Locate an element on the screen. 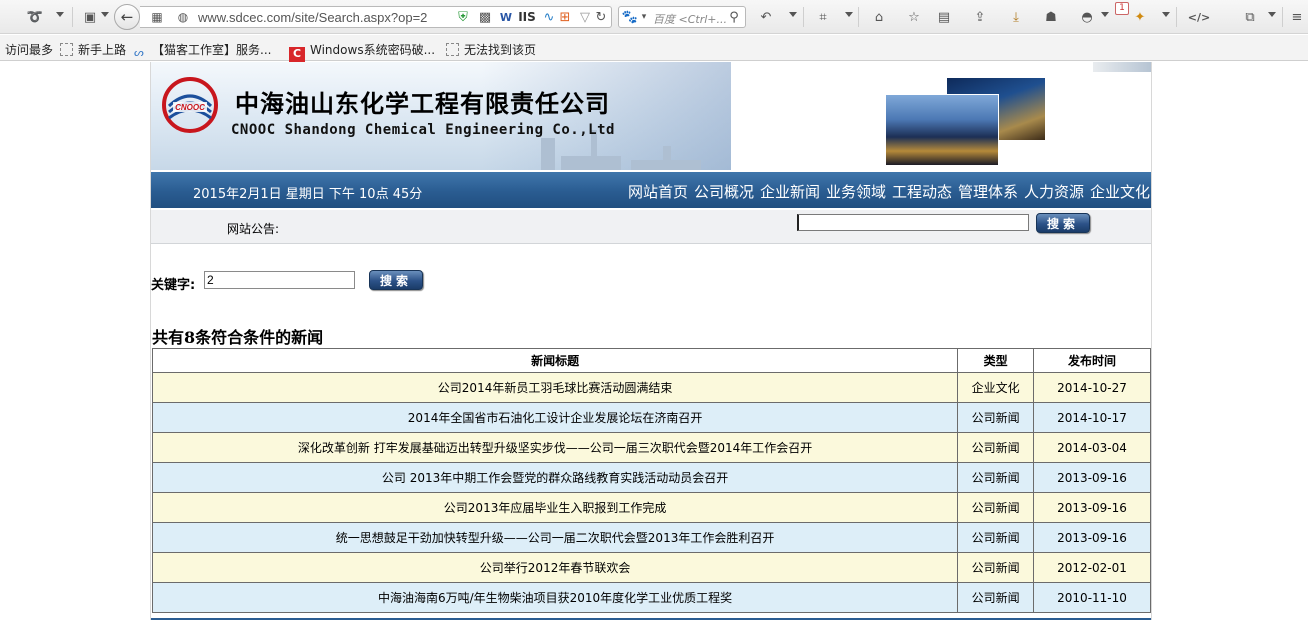 The width and height of the screenshot is (1308, 620). user-icon: ☗ is located at coordinates (1051, 17).